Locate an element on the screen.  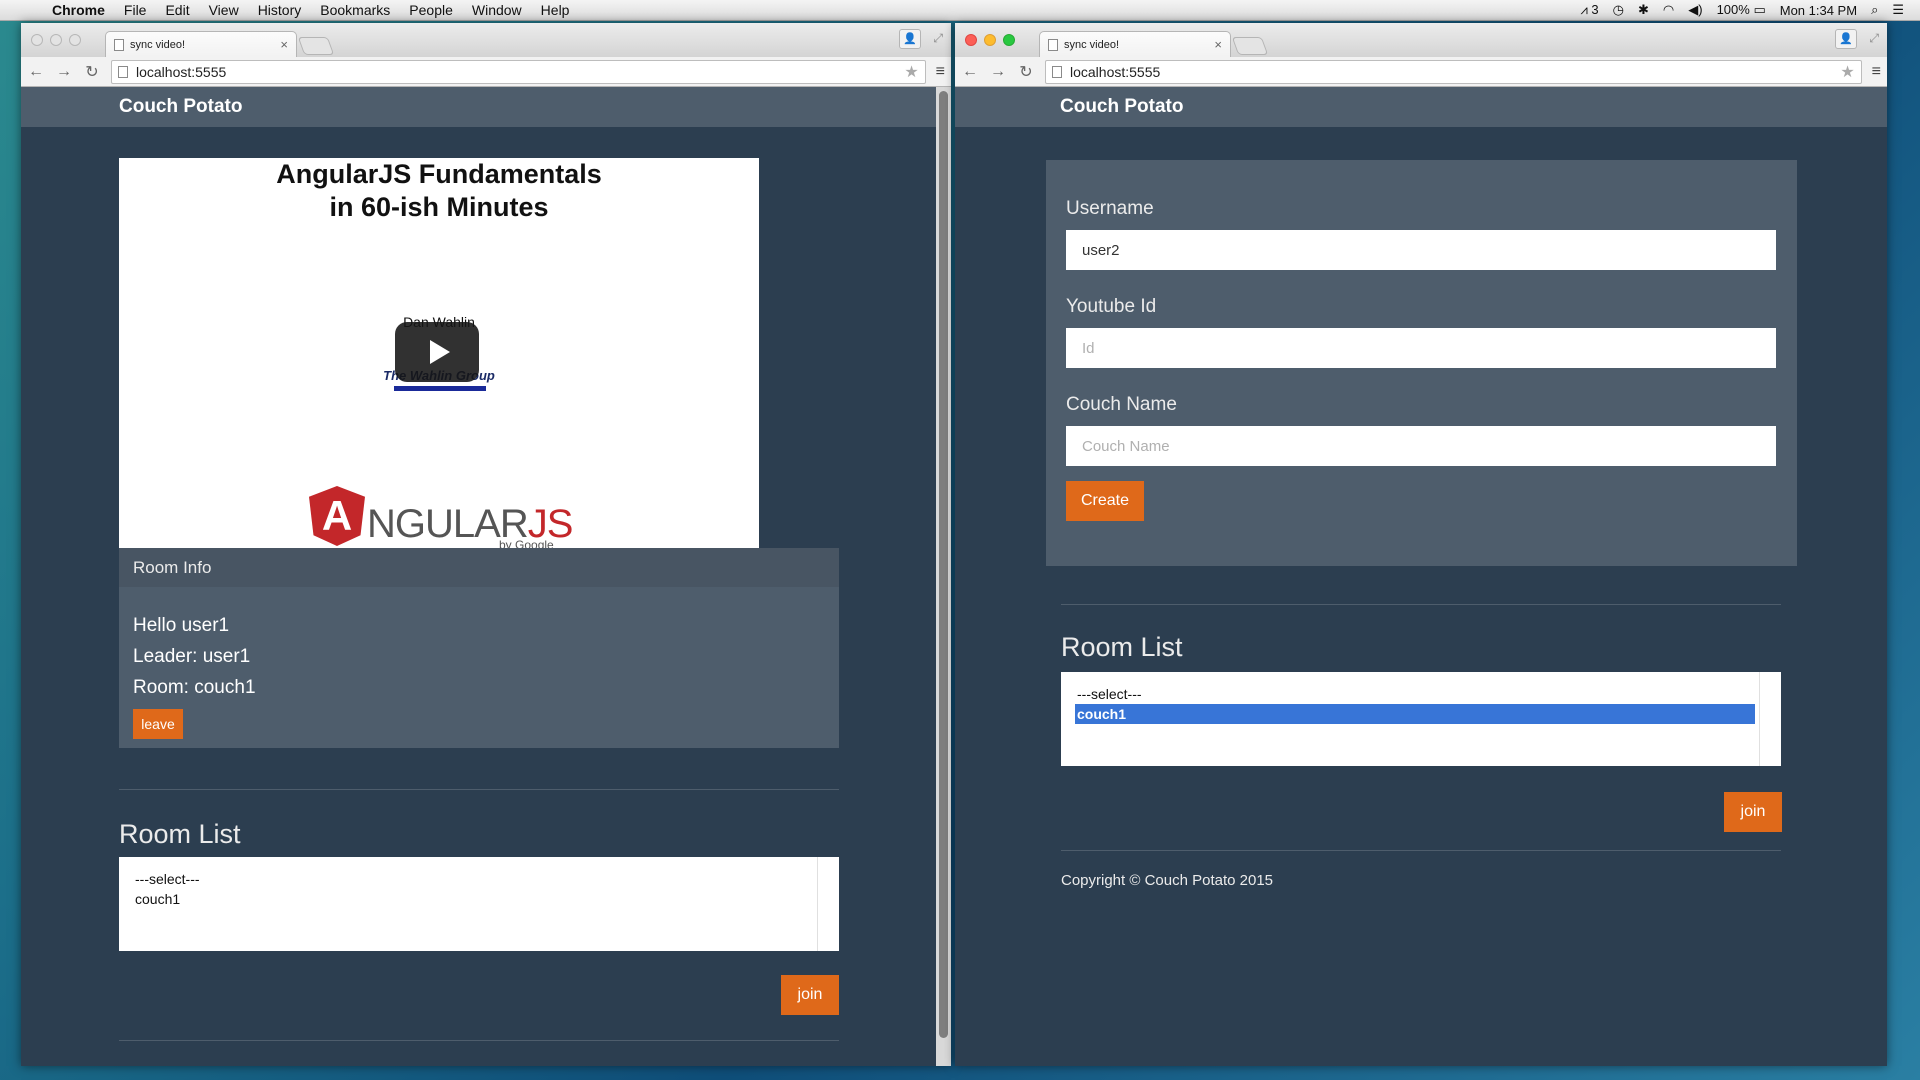
notification-count: 3 is located at coordinates (1595, 9).